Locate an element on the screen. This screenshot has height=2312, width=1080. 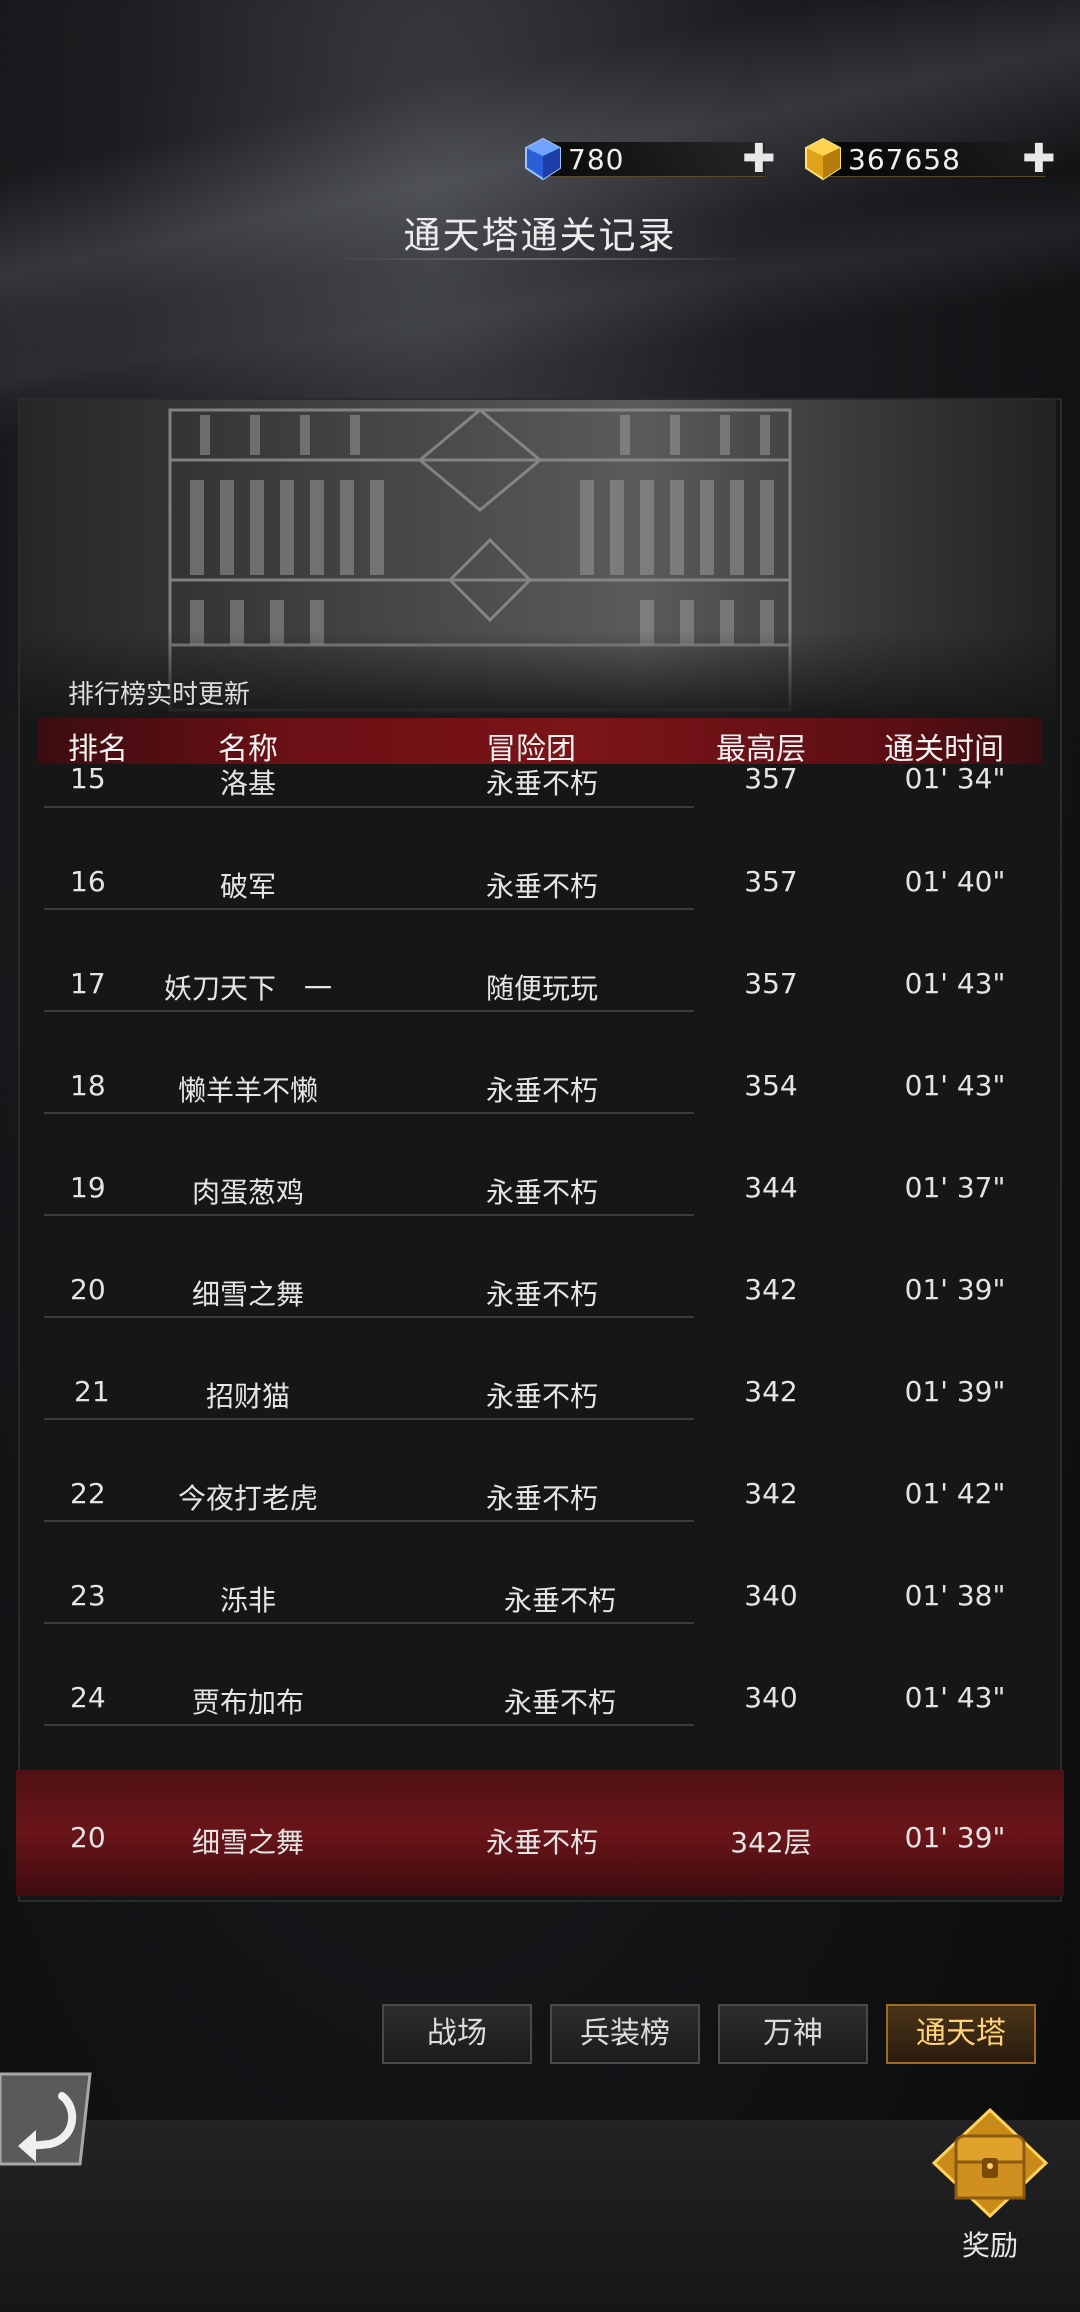
row-floor: 344 is located at coordinates (771, 1187).